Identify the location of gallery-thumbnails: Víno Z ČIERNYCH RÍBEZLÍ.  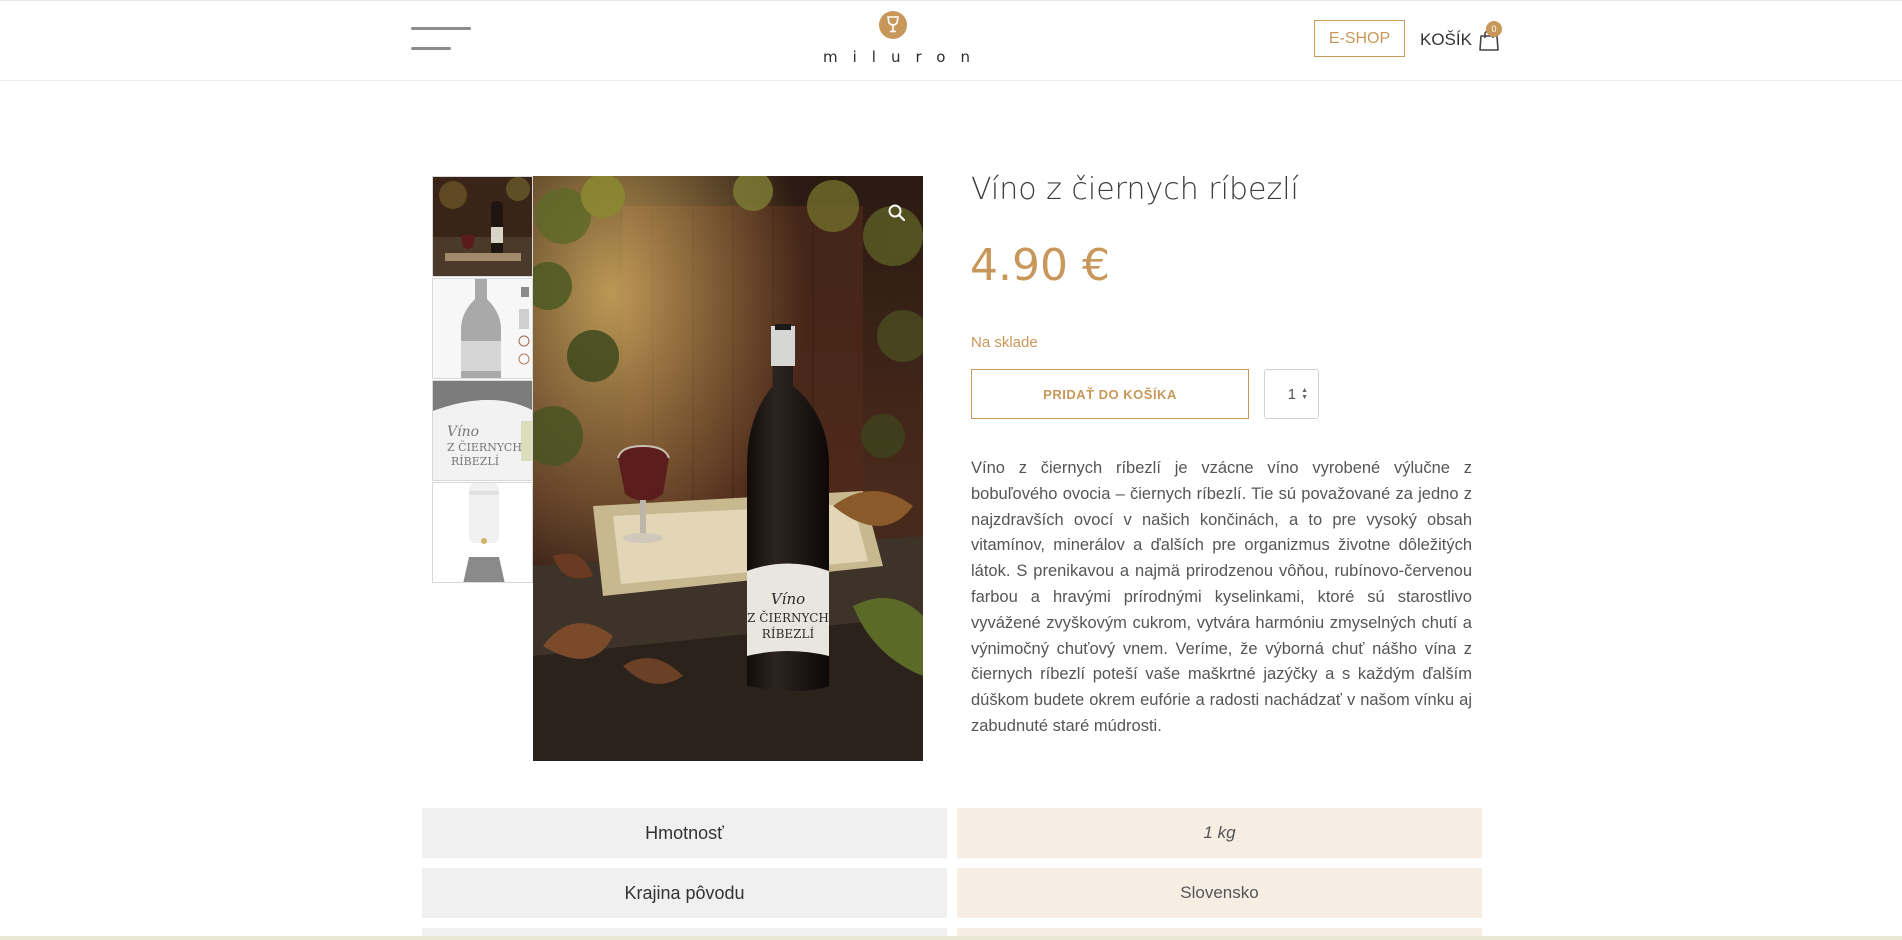
(482, 380).